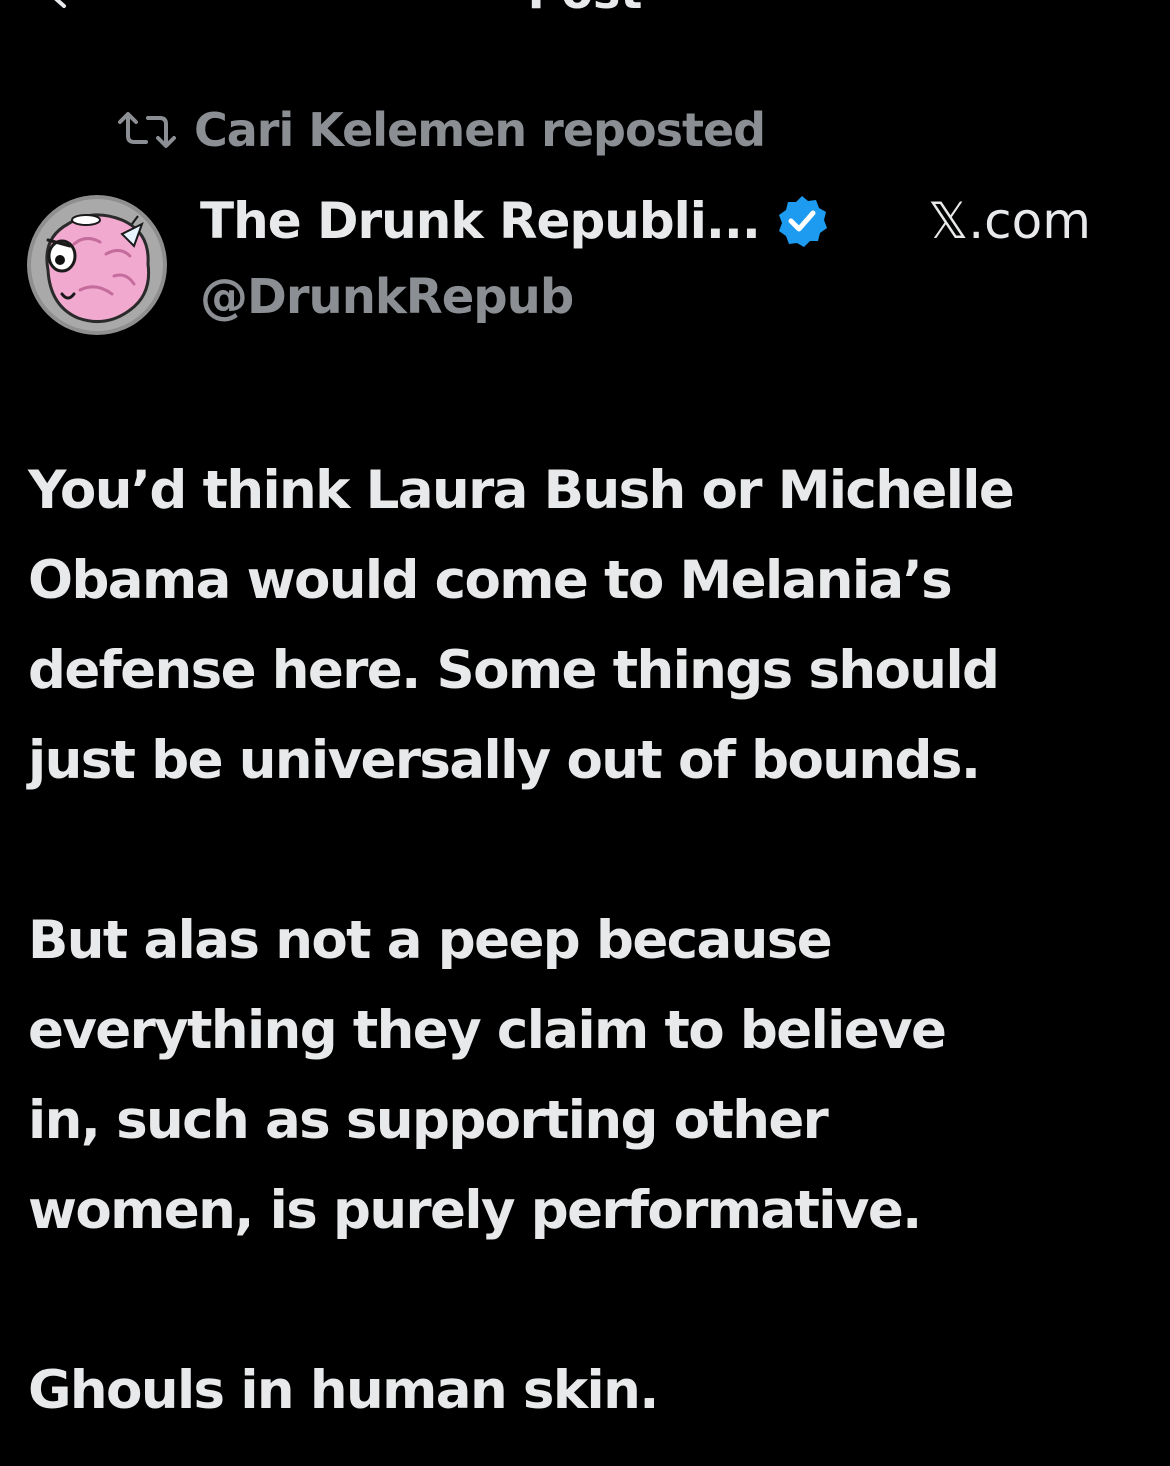  What do you see at coordinates (387, 297) in the screenshot?
I see `author-handle: @DrunkRepub` at bounding box center [387, 297].